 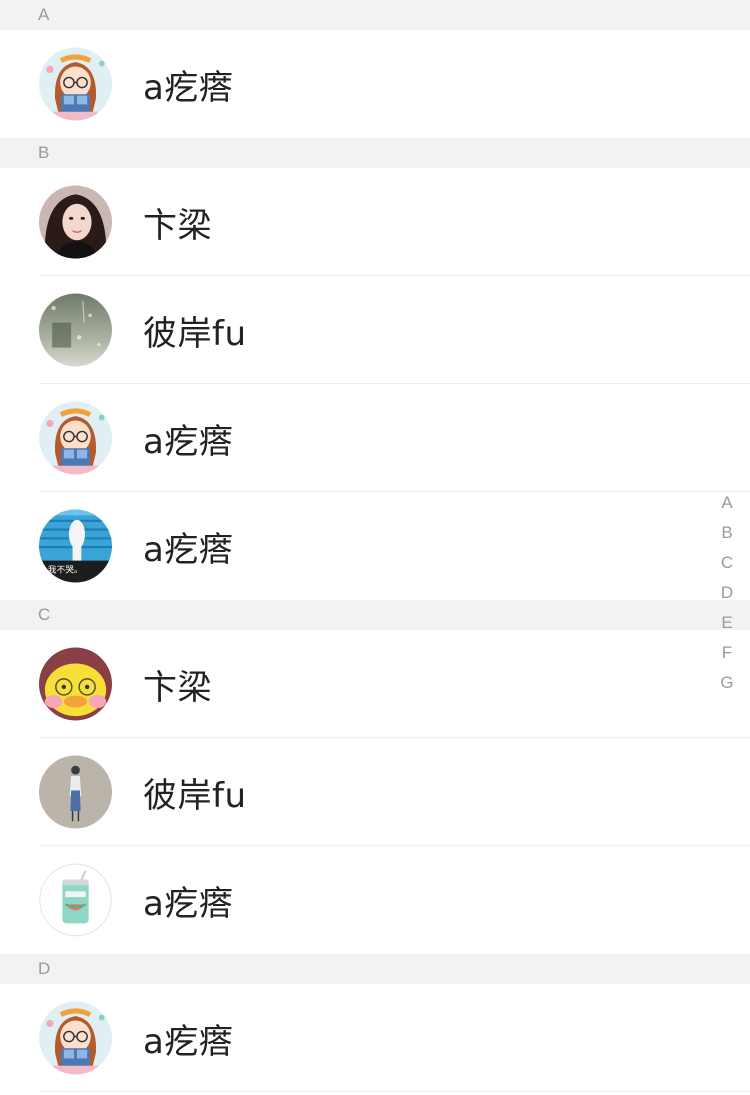 What do you see at coordinates (75, 900) in the screenshot?
I see `drink-can-avatar` at bounding box center [75, 900].